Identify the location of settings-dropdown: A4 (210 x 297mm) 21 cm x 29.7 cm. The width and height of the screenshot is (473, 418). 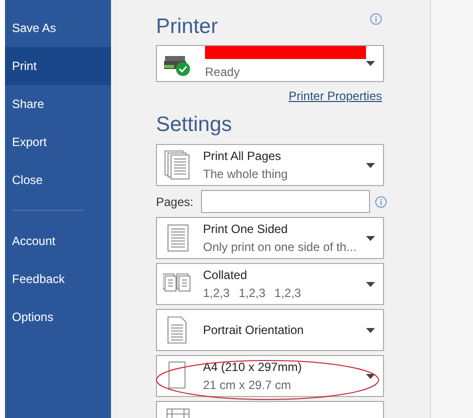
(270, 376).